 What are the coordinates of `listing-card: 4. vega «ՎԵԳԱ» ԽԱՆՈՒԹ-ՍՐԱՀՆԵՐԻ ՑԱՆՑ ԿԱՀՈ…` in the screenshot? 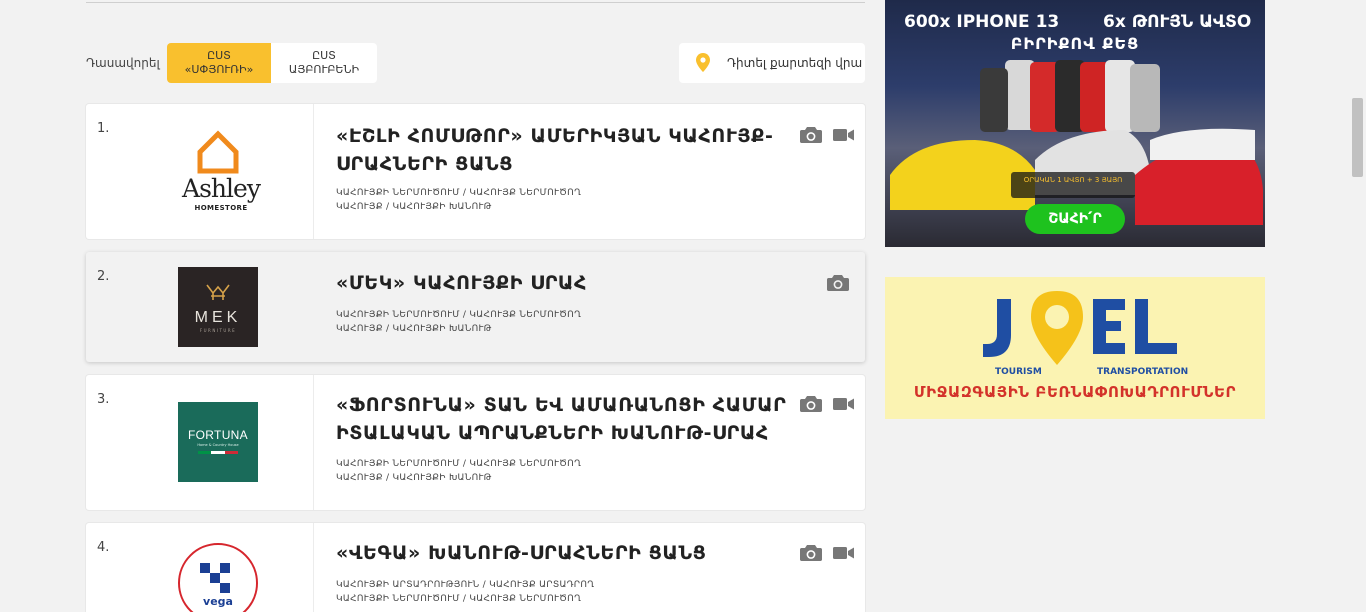 It's located at (475, 567).